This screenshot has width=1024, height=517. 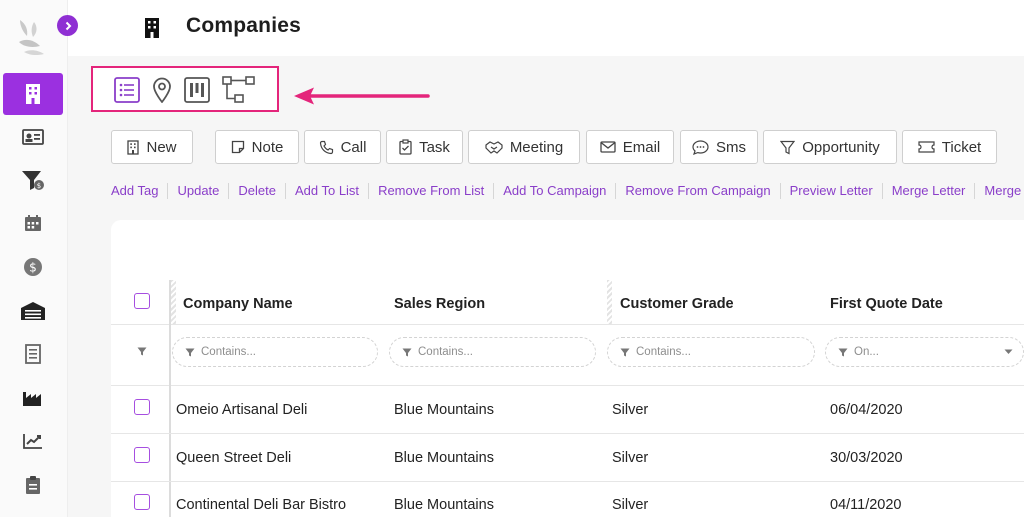 What do you see at coordinates (267, 147) in the screenshot?
I see `note-button-label: Note` at bounding box center [267, 147].